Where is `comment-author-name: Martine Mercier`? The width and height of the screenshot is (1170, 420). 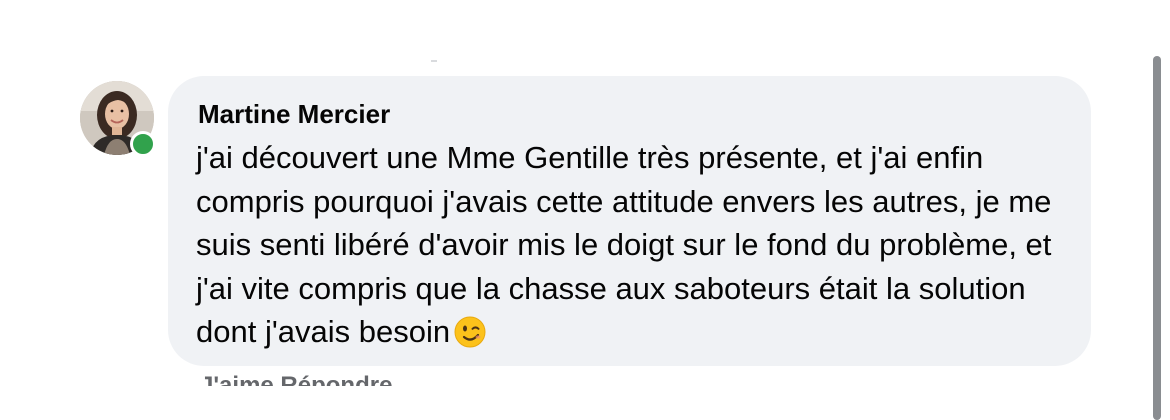
comment-author-name: Martine Mercier is located at coordinates (294, 114).